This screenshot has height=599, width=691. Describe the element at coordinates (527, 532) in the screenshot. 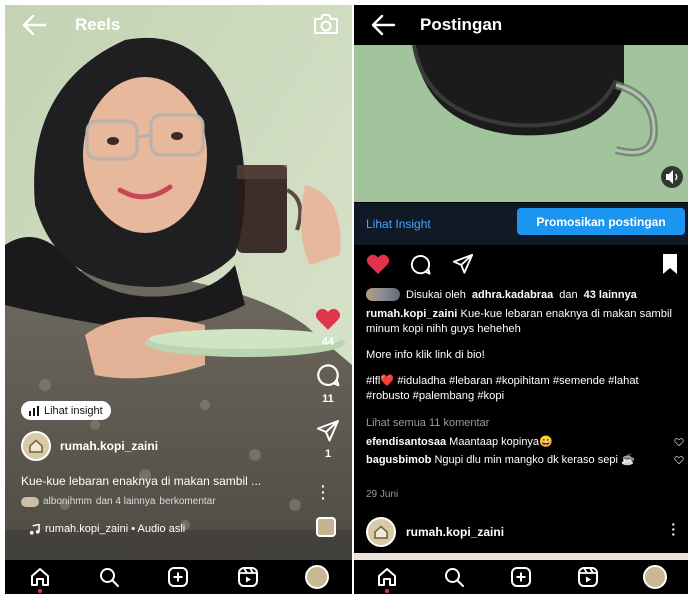

I see `next-post-author: rumah.kopi_zaini · · ·` at that location.